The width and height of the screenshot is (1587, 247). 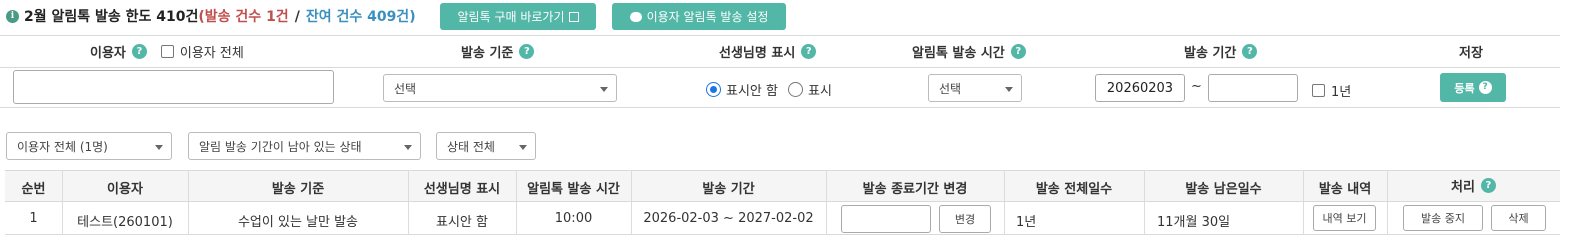 What do you see at coordinates (950, 88) in the screenshot?
I see `send-time-select-value: 선택` at bounding box center [950, 88].